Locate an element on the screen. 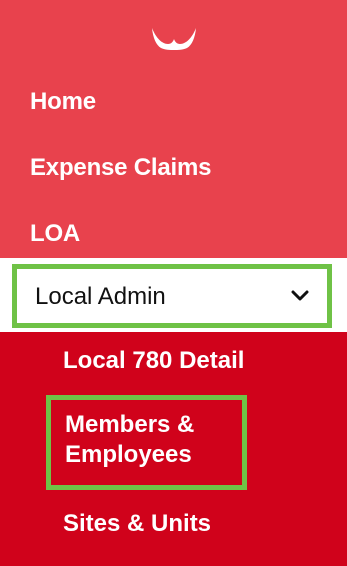 The image size is (347, 566). local-admin-dropdown: Local Admin is located at coordinates (172, 296).